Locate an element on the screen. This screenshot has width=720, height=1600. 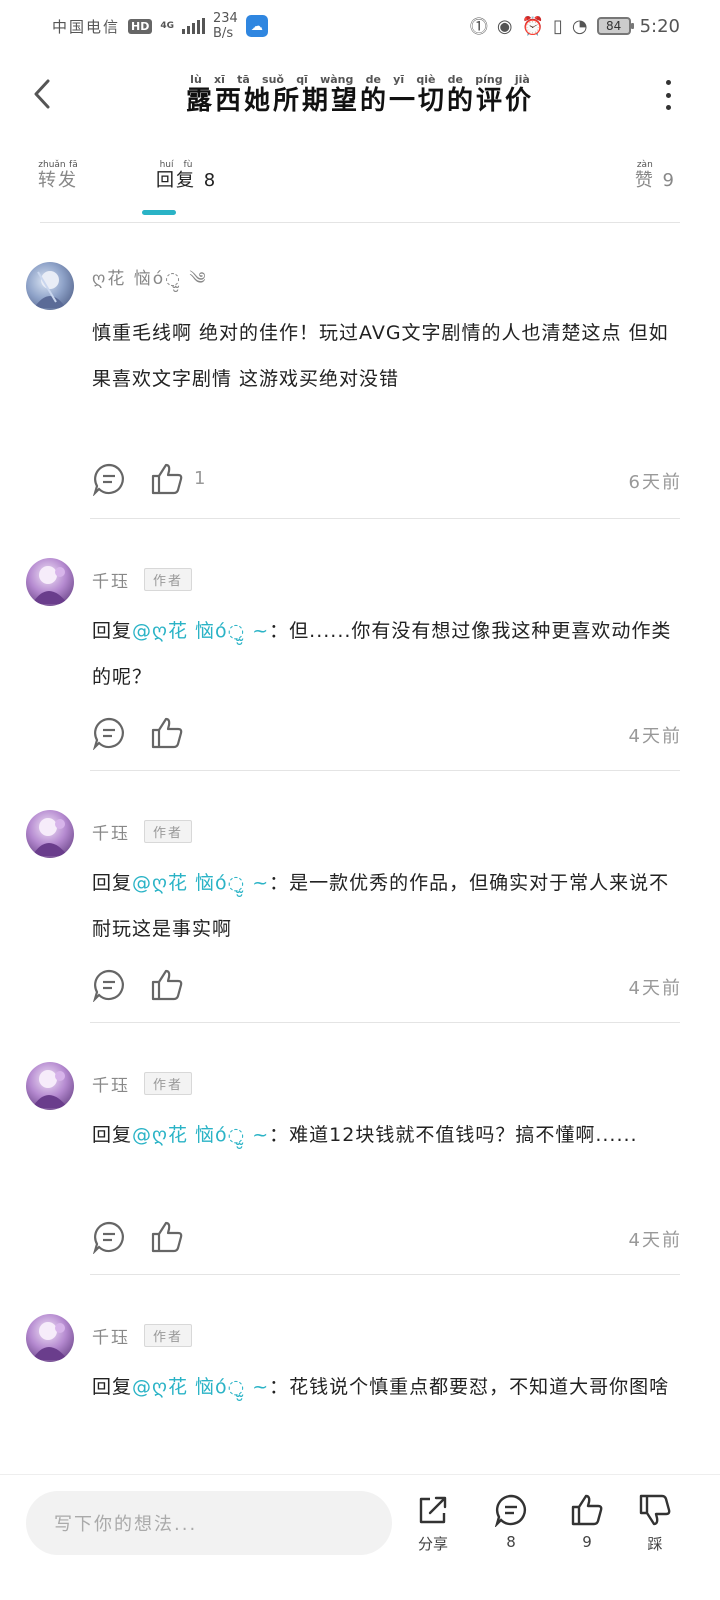
tab-reply-label: 回复 is located at coordinates (176, 180).